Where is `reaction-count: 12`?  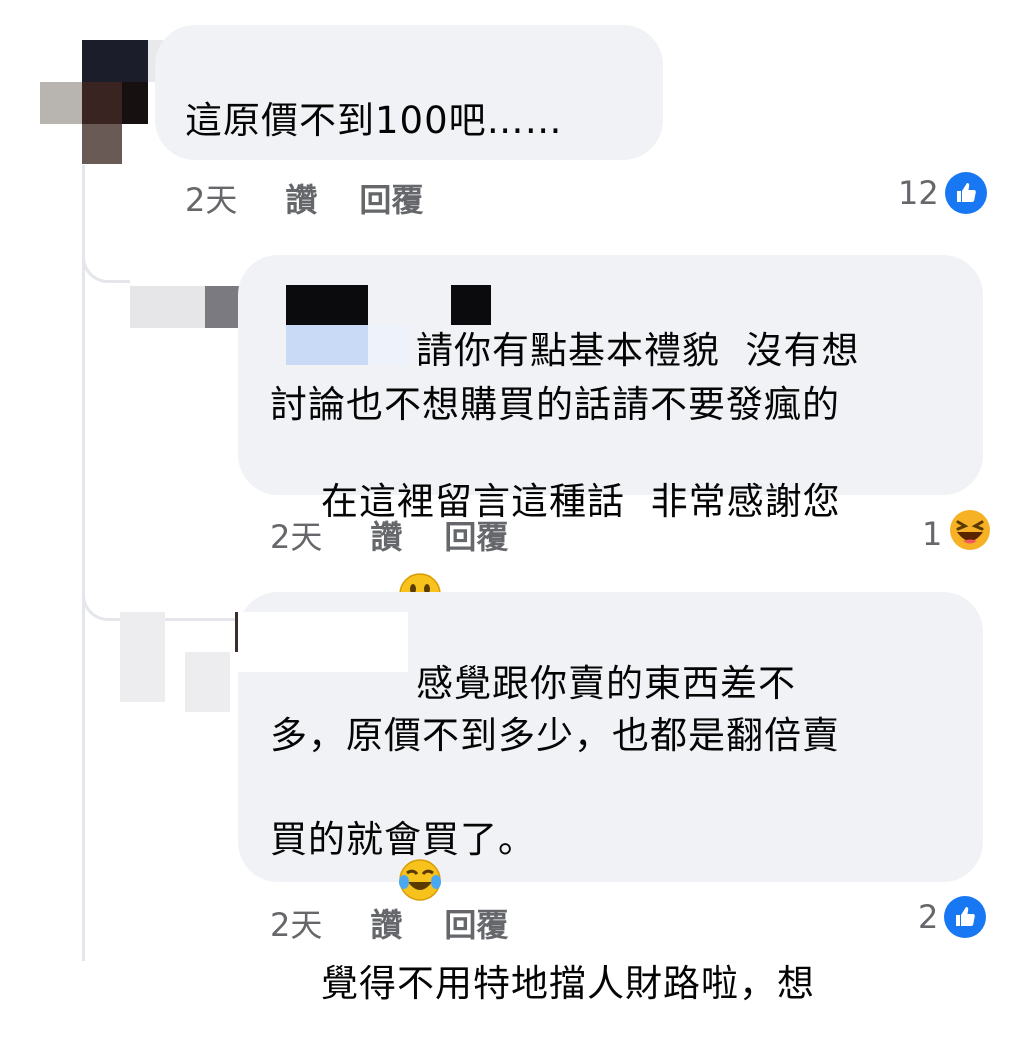
reaction-count: 12 is located at coordinates (918, 193).